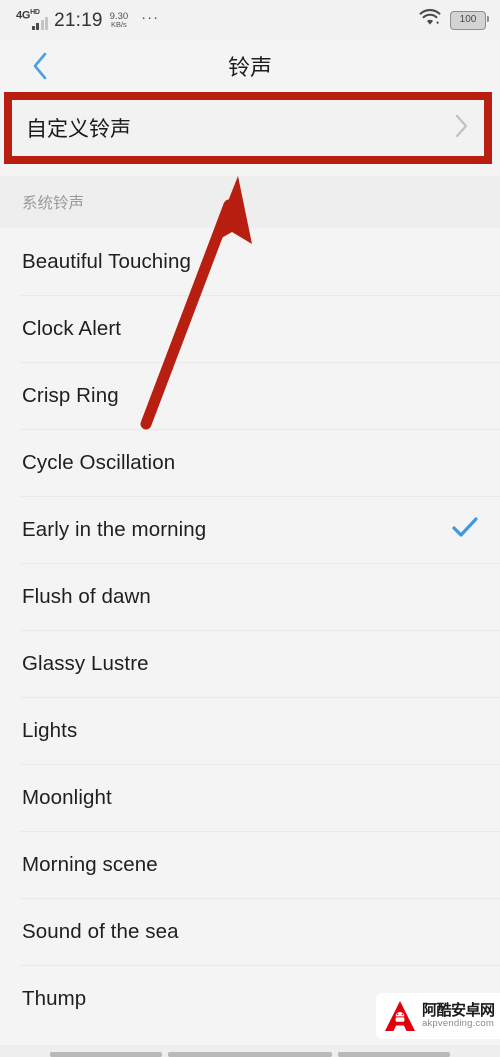  I want to click on custom-ringtone-row: 自定义铃声, so click(248, 128).